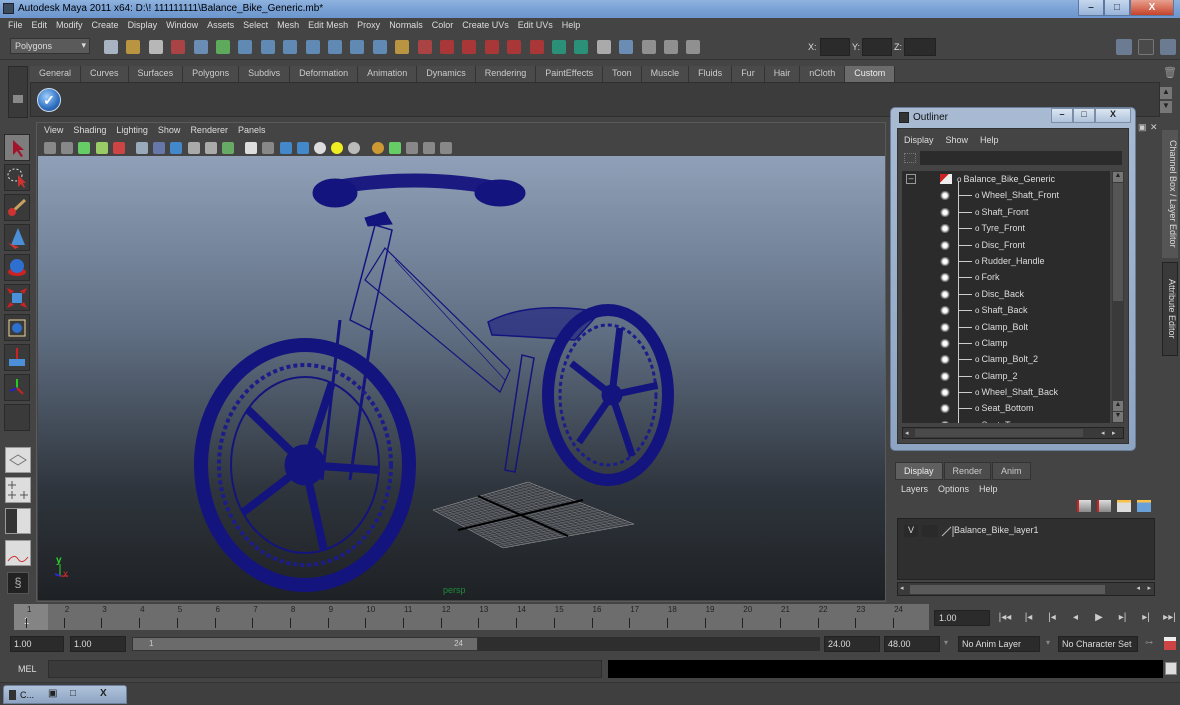 This screenshot has width=1180, height=705. What do you see at coordinates (18, 490) in the screenshot?
I see `four-view-layout` at bounding box center [18, 490].